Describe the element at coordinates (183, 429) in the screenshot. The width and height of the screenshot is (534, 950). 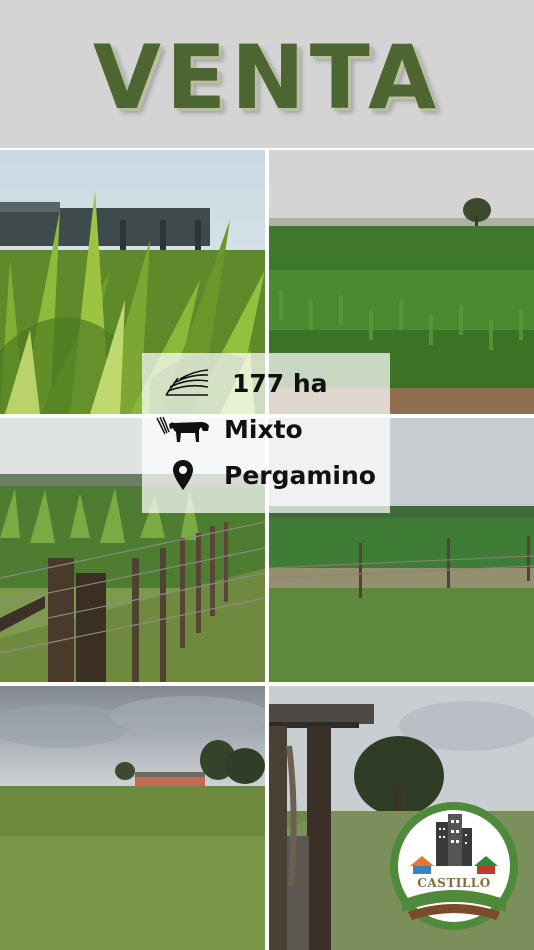
I see `cow-icon` at that location.